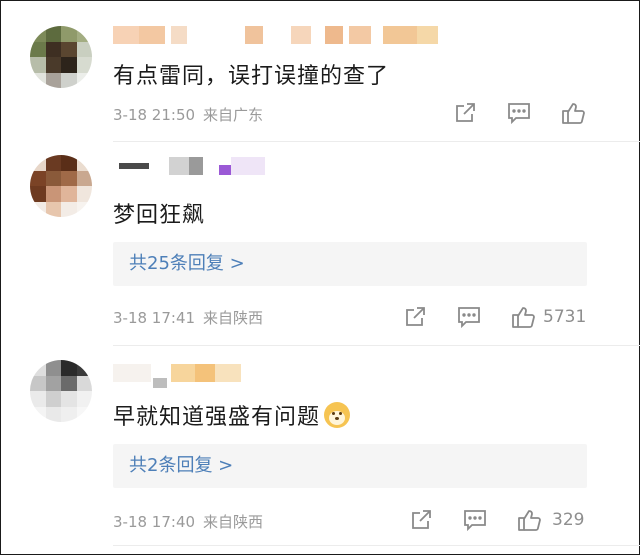  I want to click on comment-date: 3-18 17:41, so click(154, 318).